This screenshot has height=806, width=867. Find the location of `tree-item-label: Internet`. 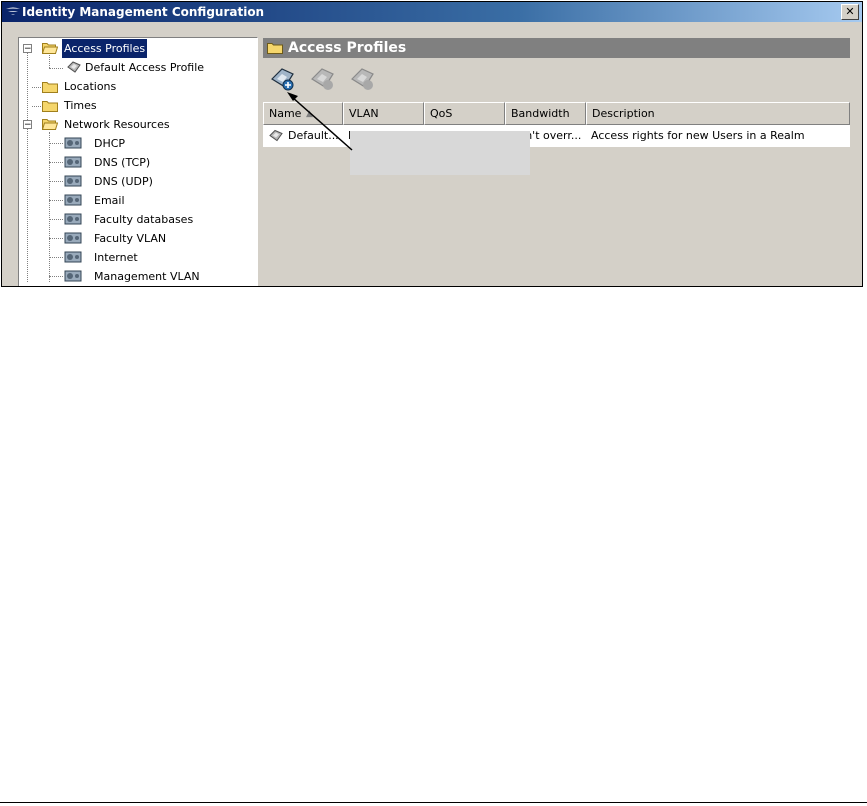

tree-item-label: Internet is located at coordinates (116, 257).